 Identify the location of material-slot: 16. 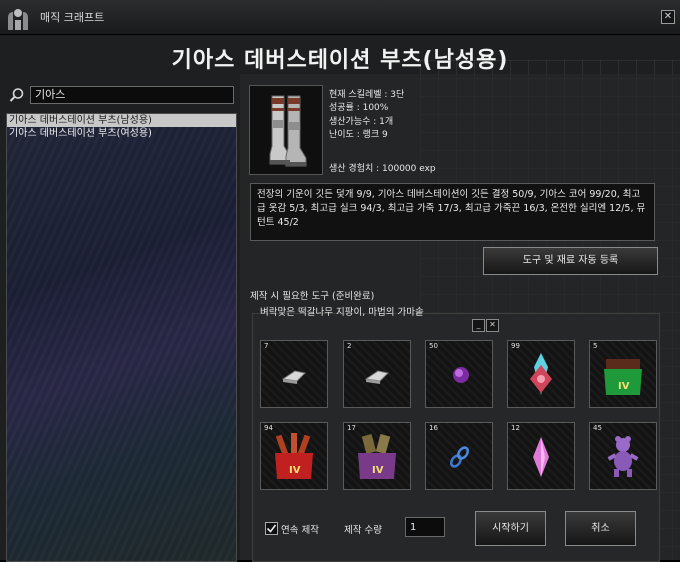
(459, 456).